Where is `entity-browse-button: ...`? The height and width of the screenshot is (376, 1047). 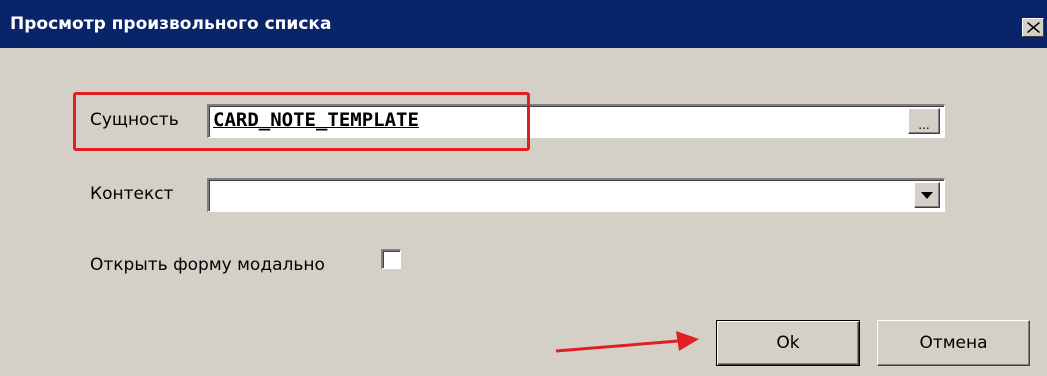 entity-browse-button: ... is located at coordinates (924, 121).